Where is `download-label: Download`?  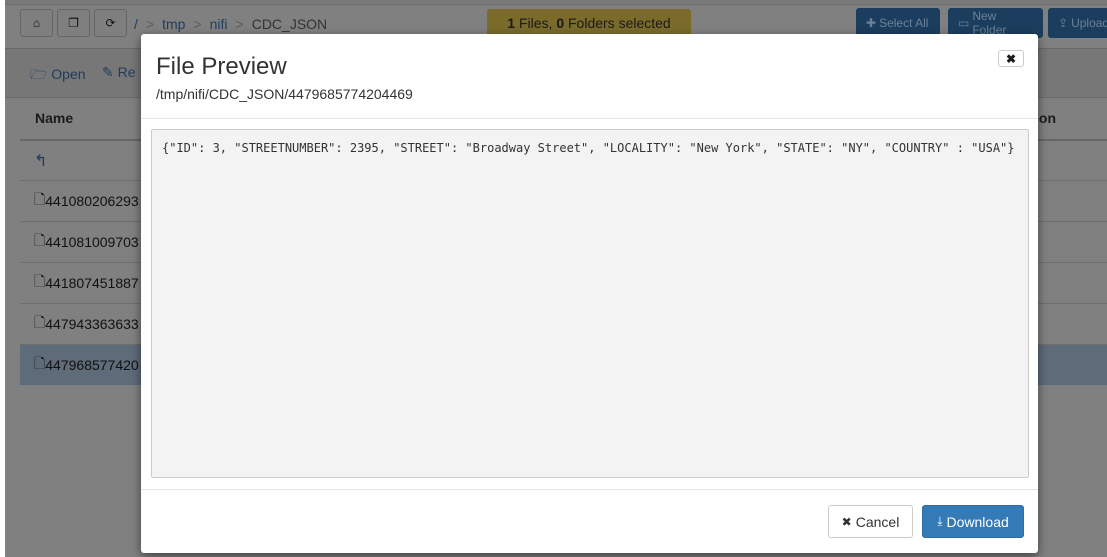 download-label: Download is located at coordinates (977, 521).